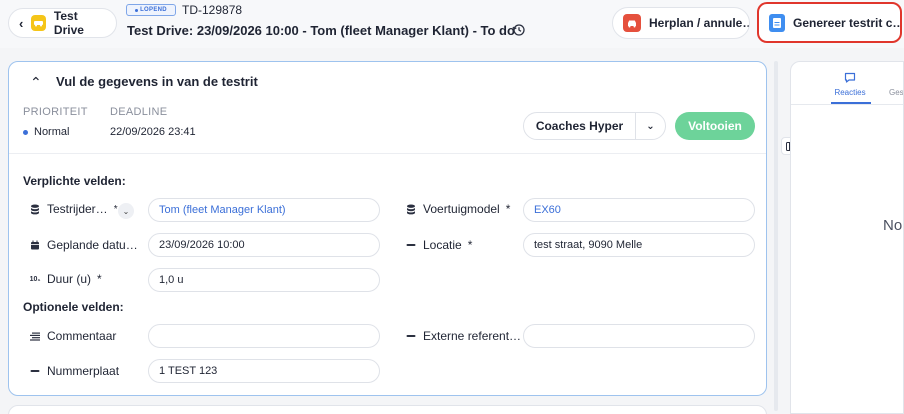 This screenshot has height=414, width=904. I want to click on status-badge: LOPEND, so click(151, 10).